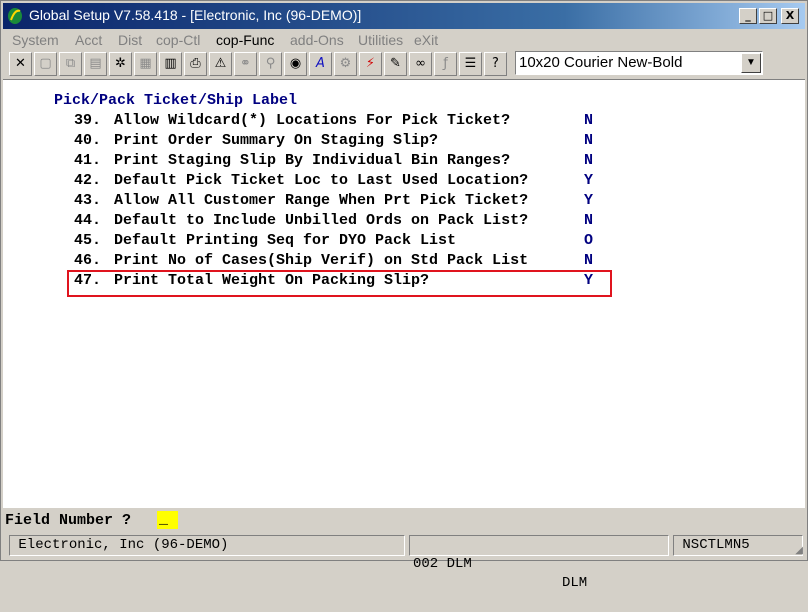  I want to click on properties-icon: ▦, so click(145, 64).